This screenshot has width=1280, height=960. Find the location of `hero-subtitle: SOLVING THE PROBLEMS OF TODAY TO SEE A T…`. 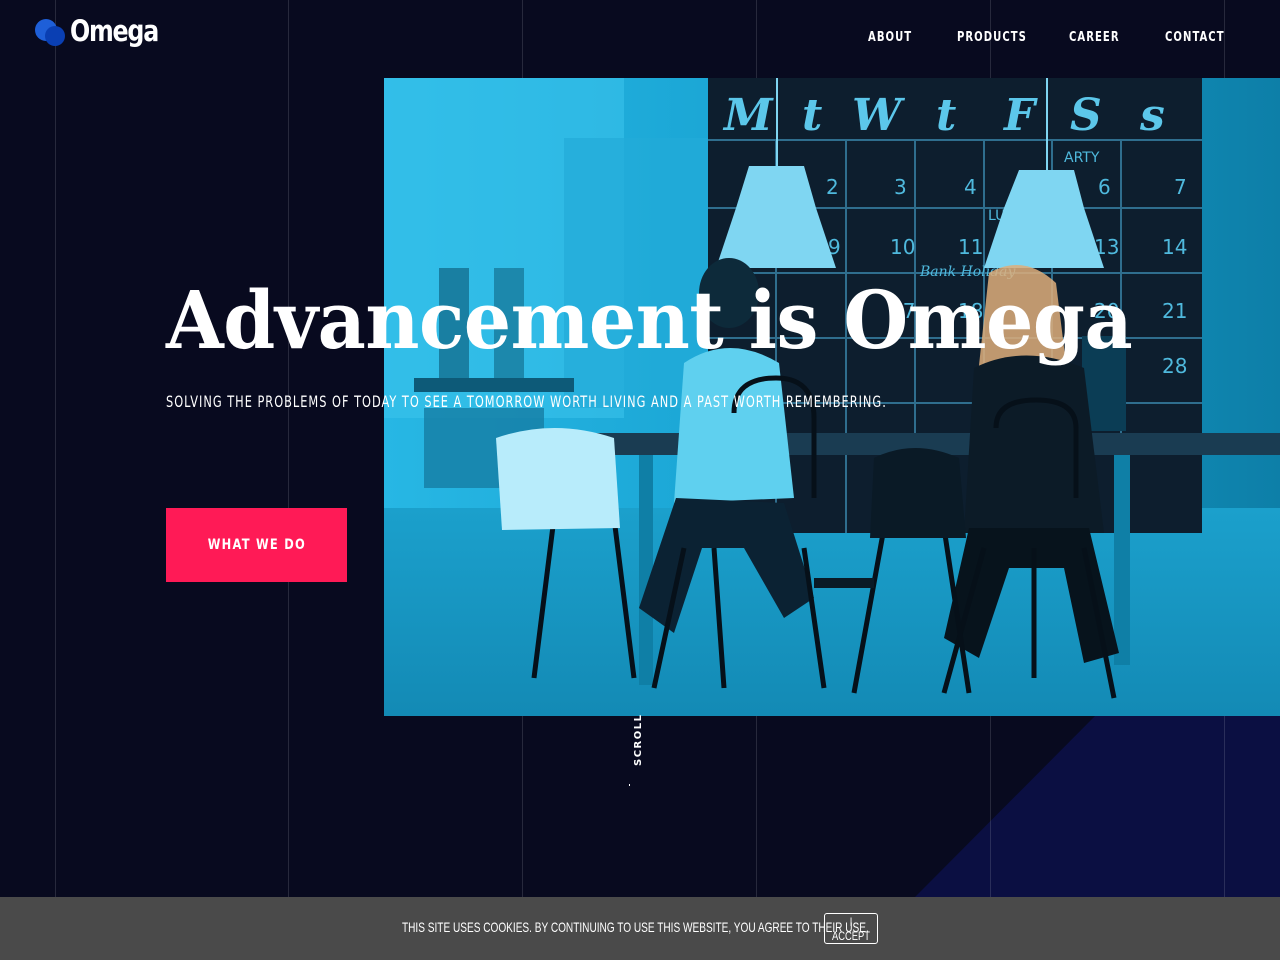

hero-subtitle: SOLVING THE PROBLEMS OF TODAY TO SEE A T… is located at coordinates (526, 401).